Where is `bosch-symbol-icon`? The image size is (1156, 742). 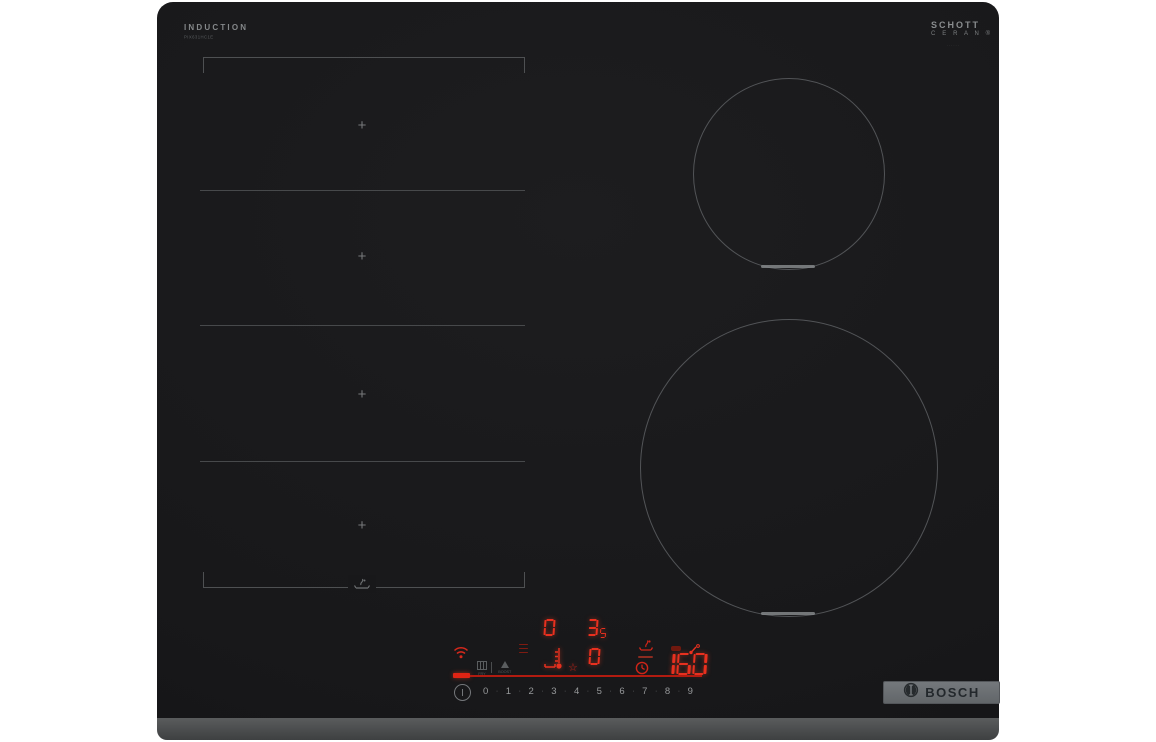 bosch-symbol-icon is located at coordinates (911, 692).